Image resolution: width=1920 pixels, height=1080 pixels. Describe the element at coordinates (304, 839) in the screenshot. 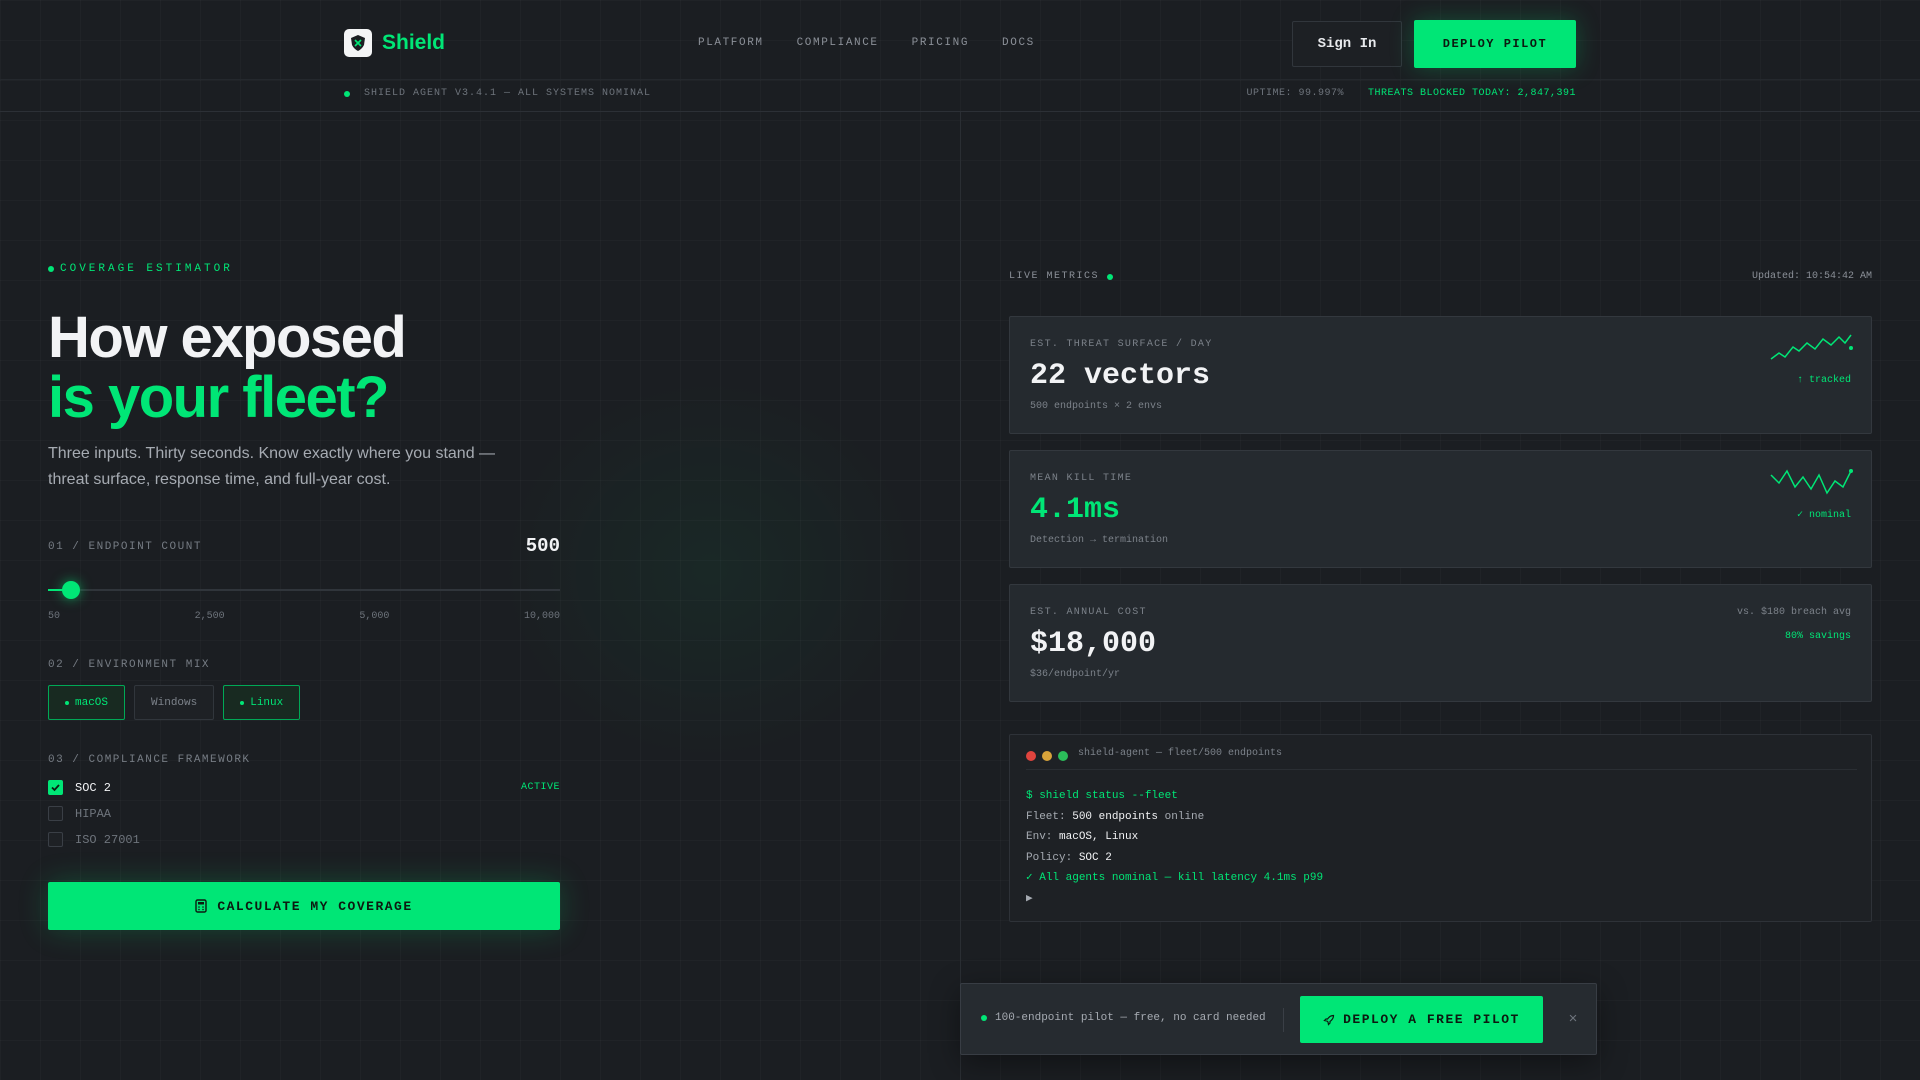

I see `framework-iso27001: ISO 27001` at that location.